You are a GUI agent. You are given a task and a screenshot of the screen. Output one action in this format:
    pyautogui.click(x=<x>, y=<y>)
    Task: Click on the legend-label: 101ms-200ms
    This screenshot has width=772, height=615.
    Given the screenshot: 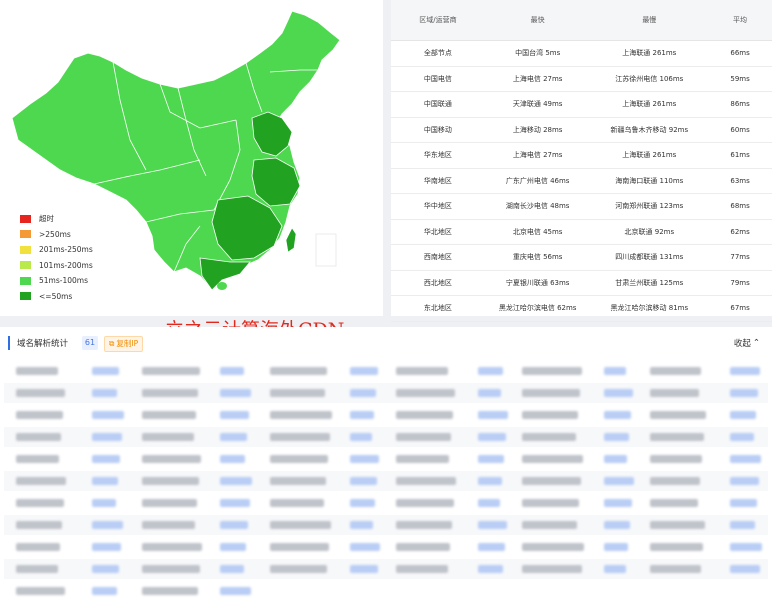 What is the action you would take?
    pyautogui.click(x=66, y=265)
    